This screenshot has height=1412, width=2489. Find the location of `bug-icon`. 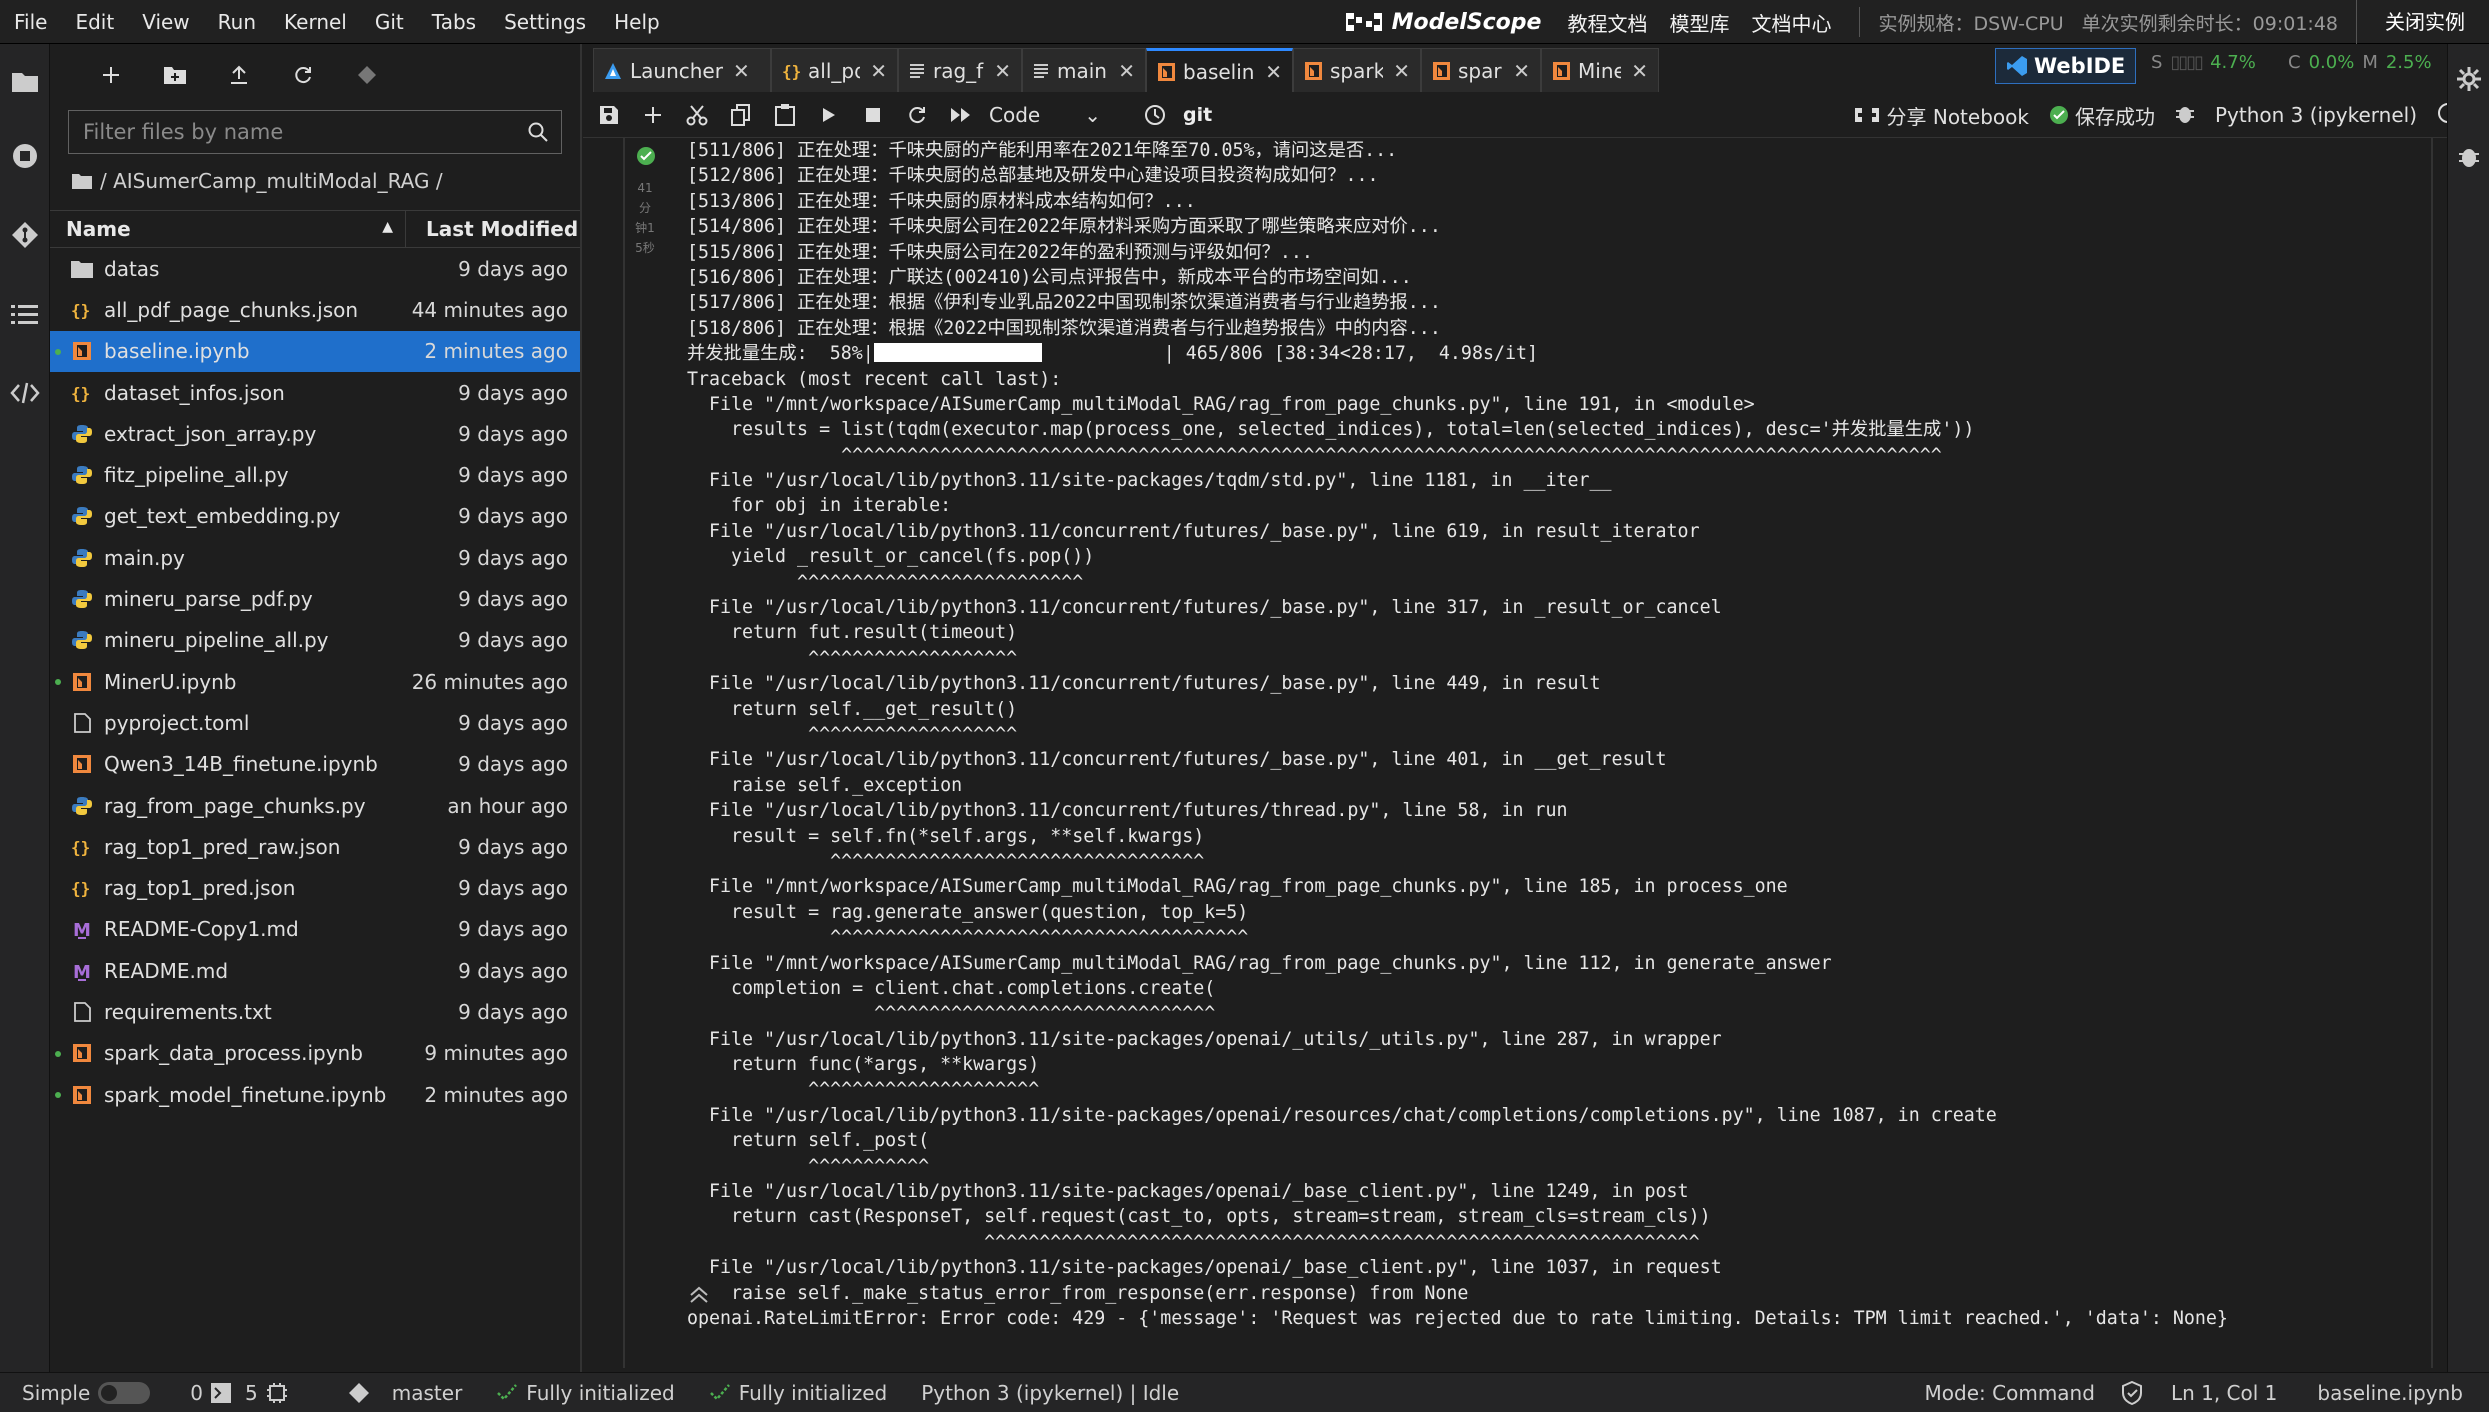

bug-icon is located at coordinates (2185, 115).